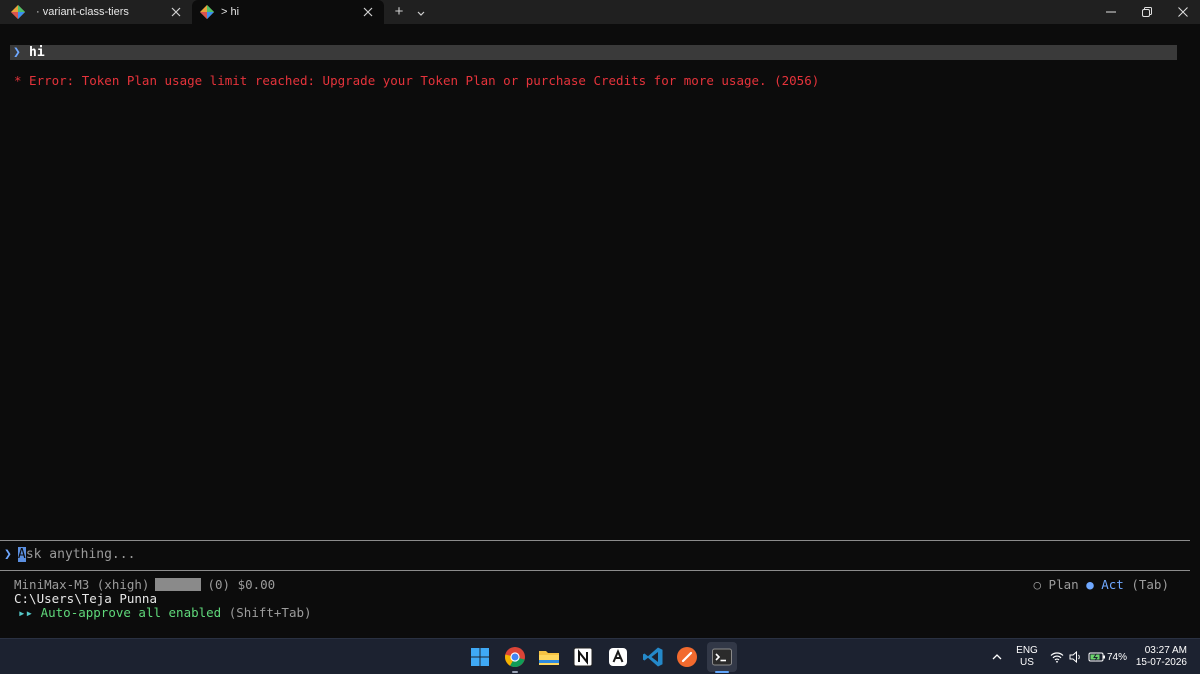  Describe the element at coordinates (21, 554) in the screenshot. I see `text-cursor: A` at that location.